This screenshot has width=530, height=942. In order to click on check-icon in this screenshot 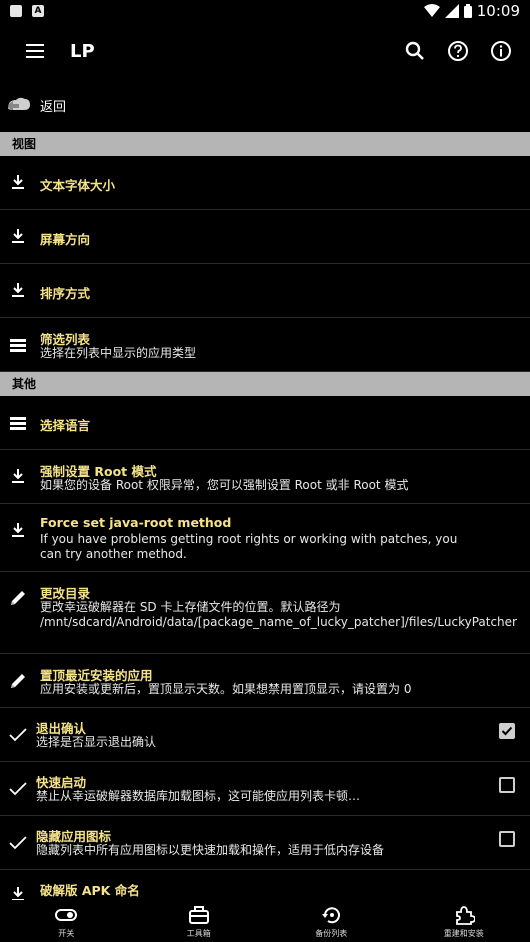, I will do `click(507, 731)`.